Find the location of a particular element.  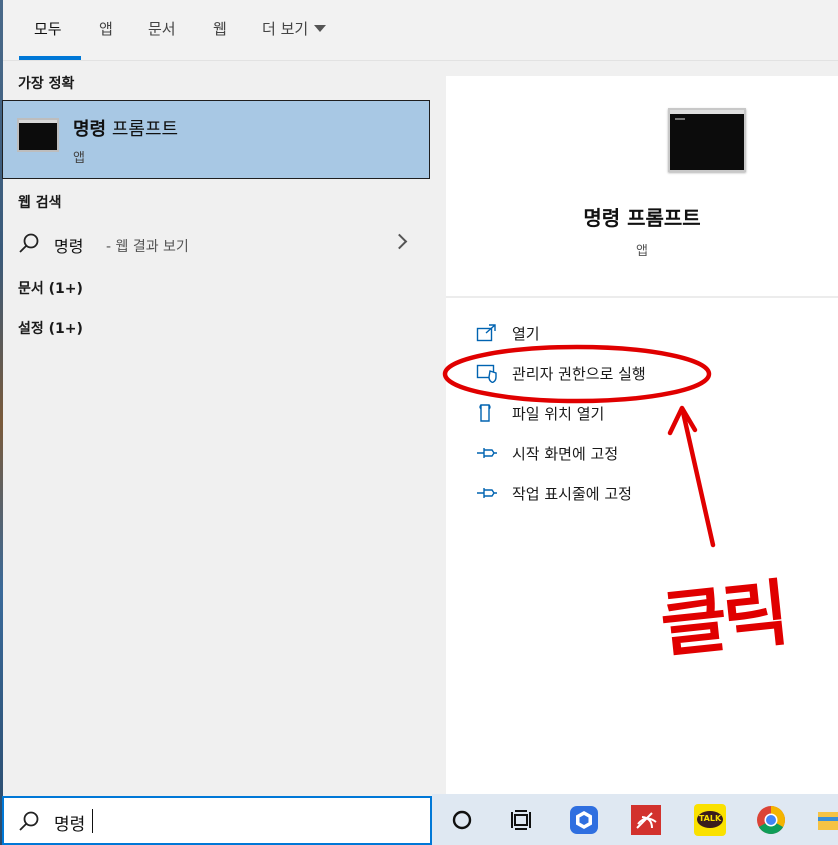

best-match-header: 가장 정확 is located at coordinates (46, 84).